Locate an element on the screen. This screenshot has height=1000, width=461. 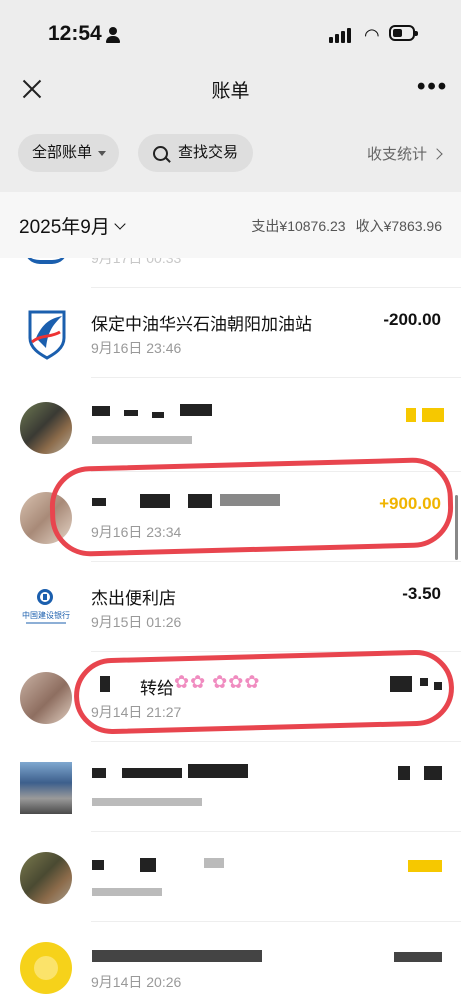
month-summary: 支出¥10876.23 收入¥7863.96 is located at coordinates (346, 226).